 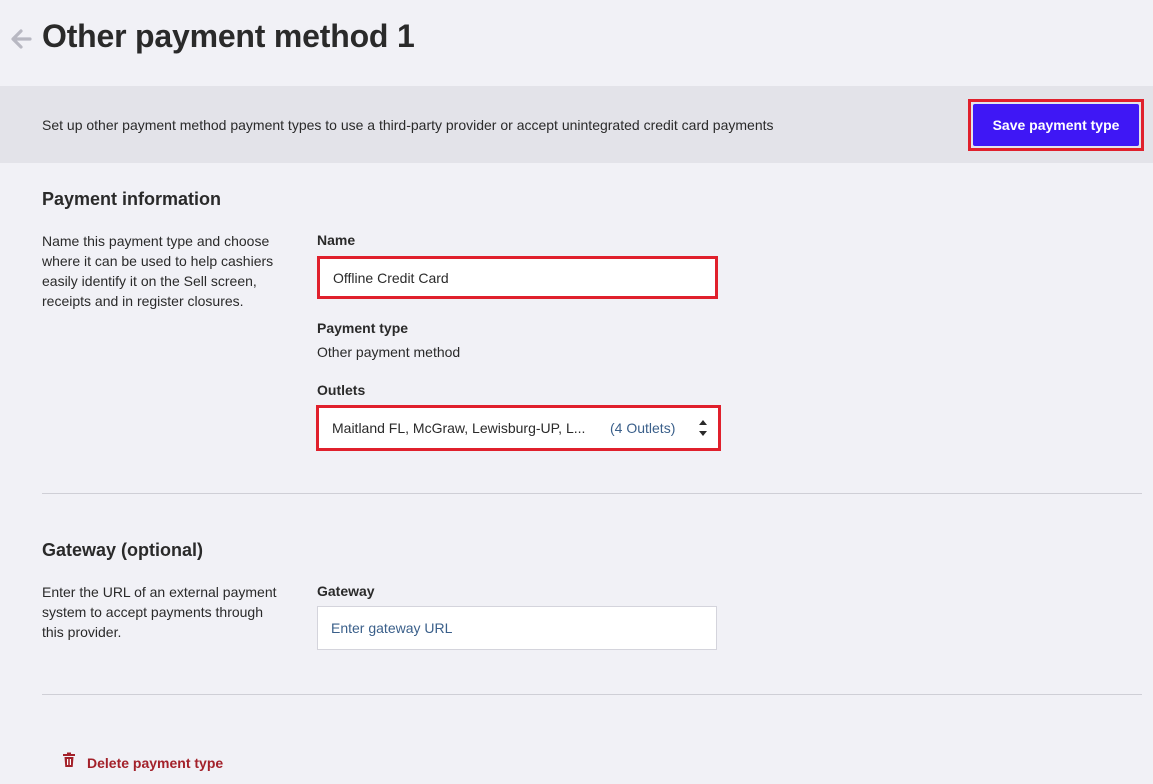 What do you see at coordinates (389, 352) in the screenshot?
I see `payment-type-value: Other payment method` at bounding box center [389, 352].